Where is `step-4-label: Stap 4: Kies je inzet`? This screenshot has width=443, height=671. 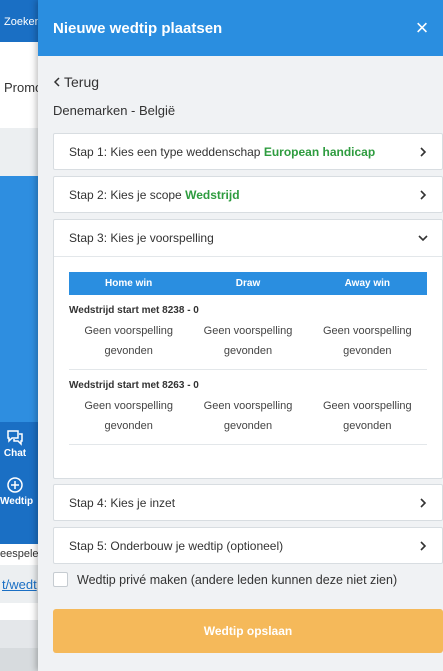
step-4-label: Stap 4: Kies je inzet is located at coordinates (122, 502).